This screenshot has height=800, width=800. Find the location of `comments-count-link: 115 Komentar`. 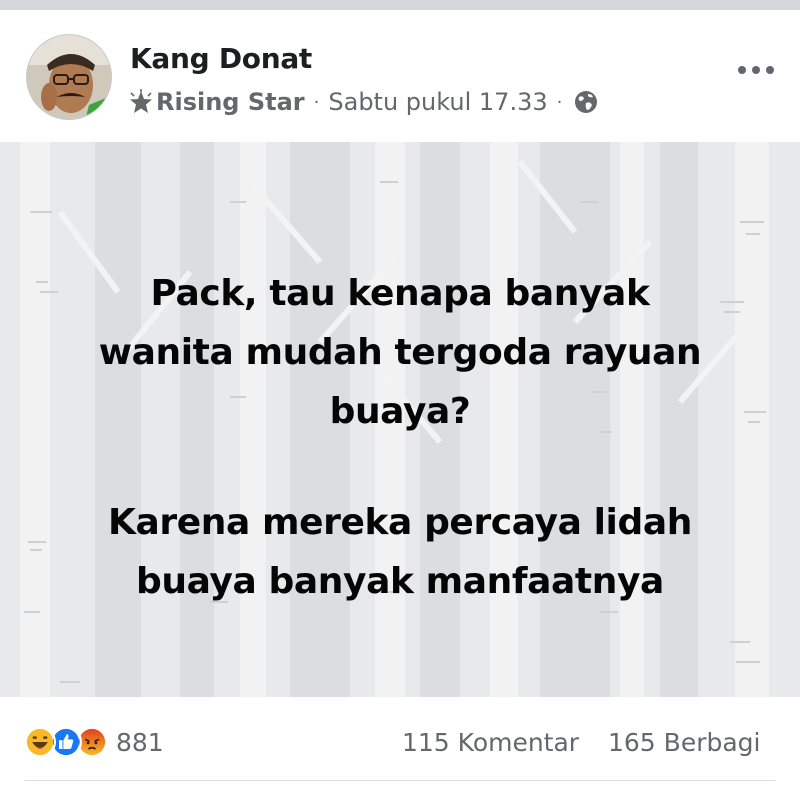

comments-count-link: 115 Komentar is located at coordinates (490, 742).